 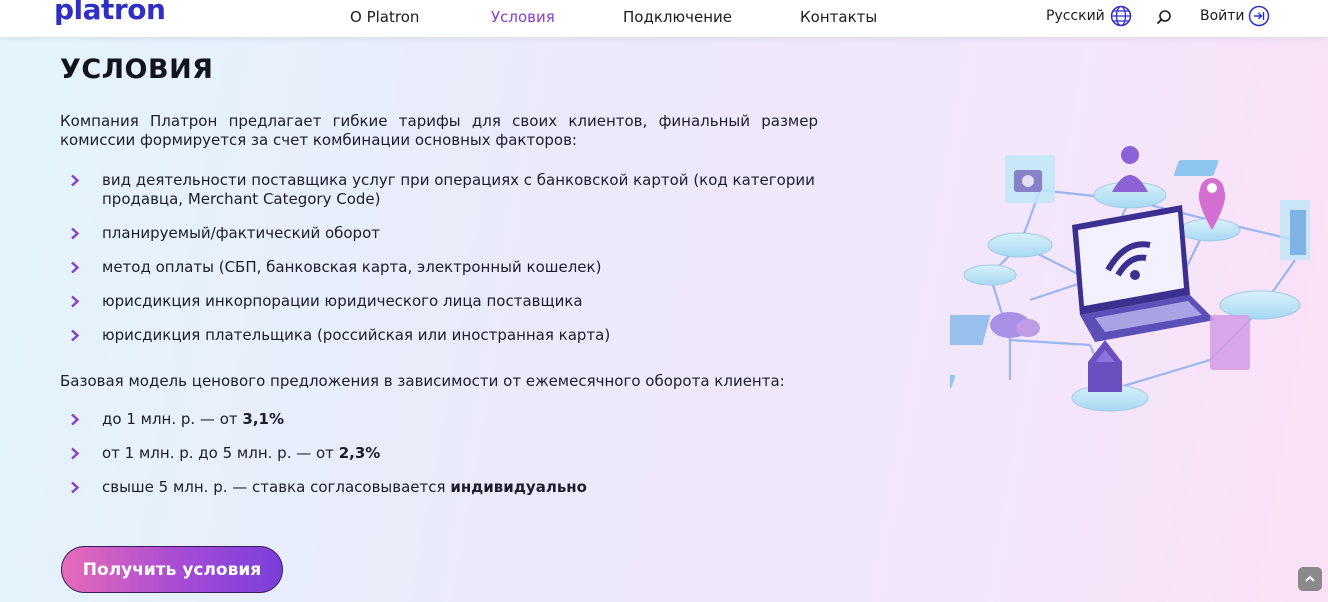 What do you see at coordinates (137, 69) in the screenshot?
I see `page-title: УСЛОВИЯ` at bounding box center [137, 69].